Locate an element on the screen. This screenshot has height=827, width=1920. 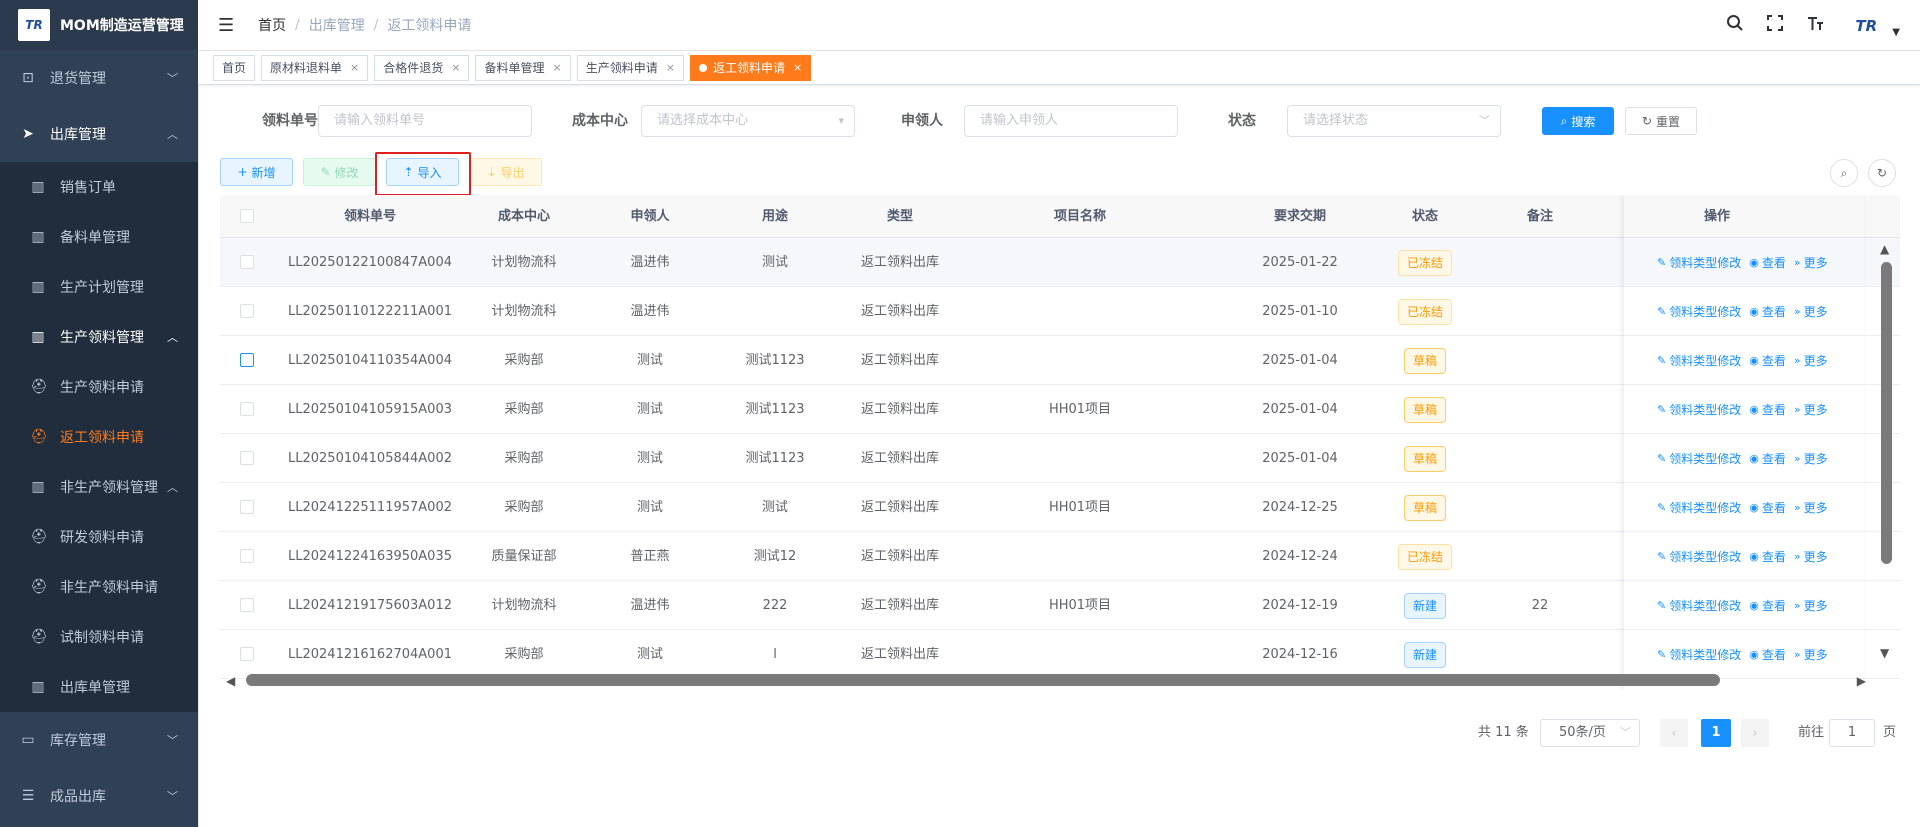
cell-remark is located at coordinates (1540, 311).